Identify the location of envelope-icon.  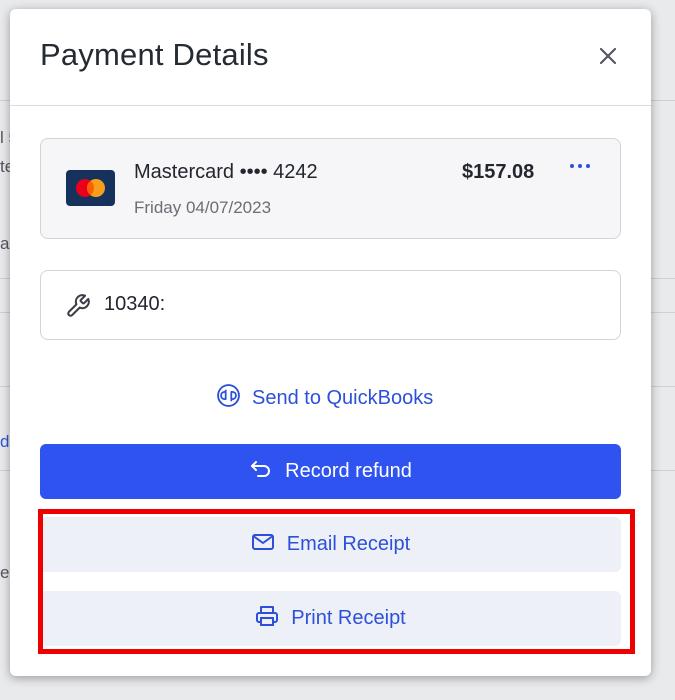
(263, 545).